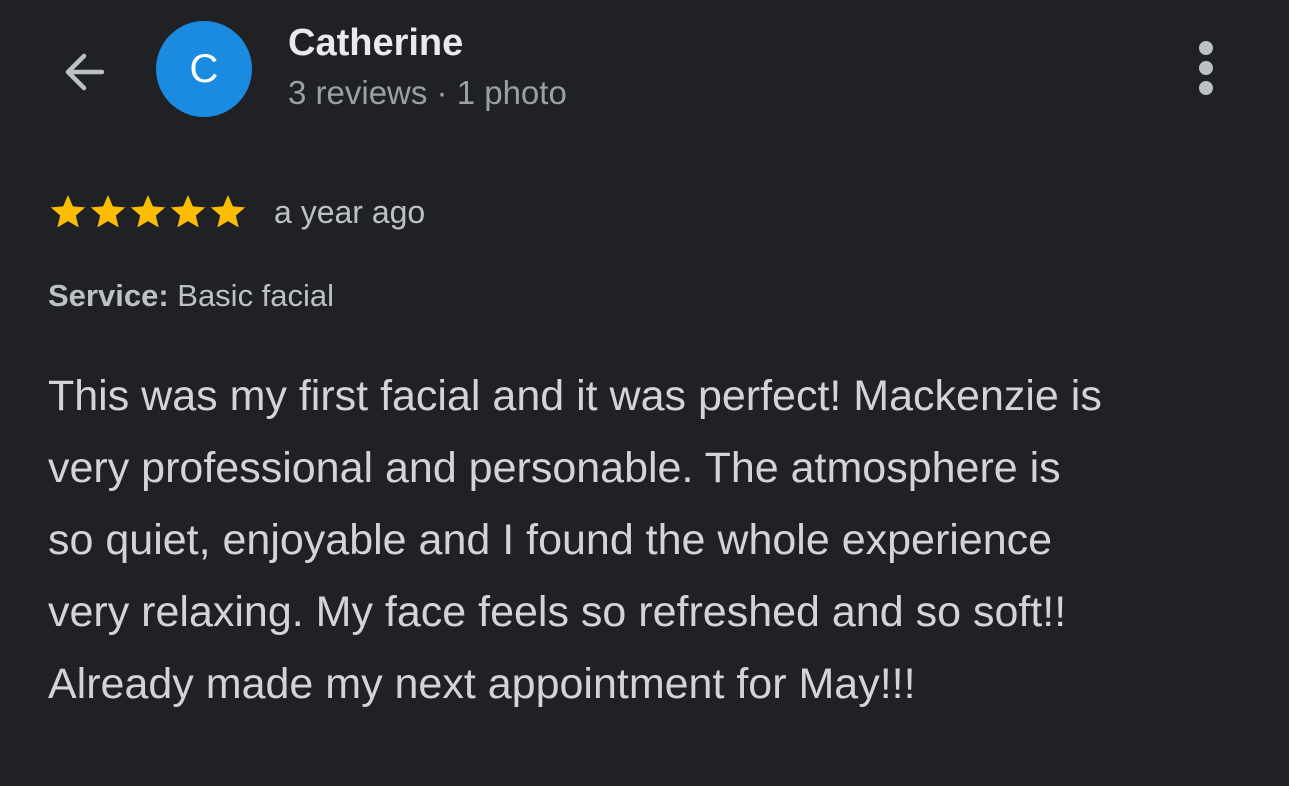  I want to click on service-info: Service: Basic facial, so click(191, 296).